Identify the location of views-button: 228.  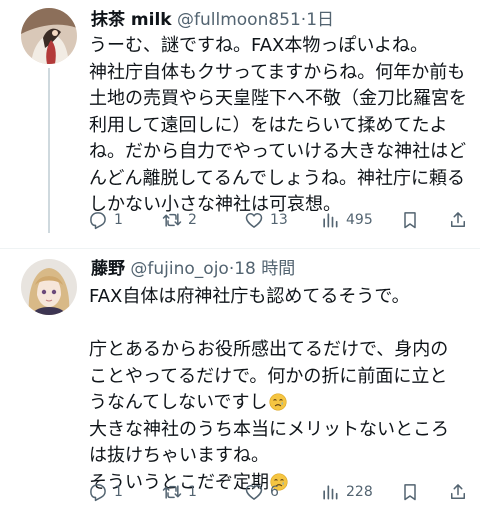
(346, 492).